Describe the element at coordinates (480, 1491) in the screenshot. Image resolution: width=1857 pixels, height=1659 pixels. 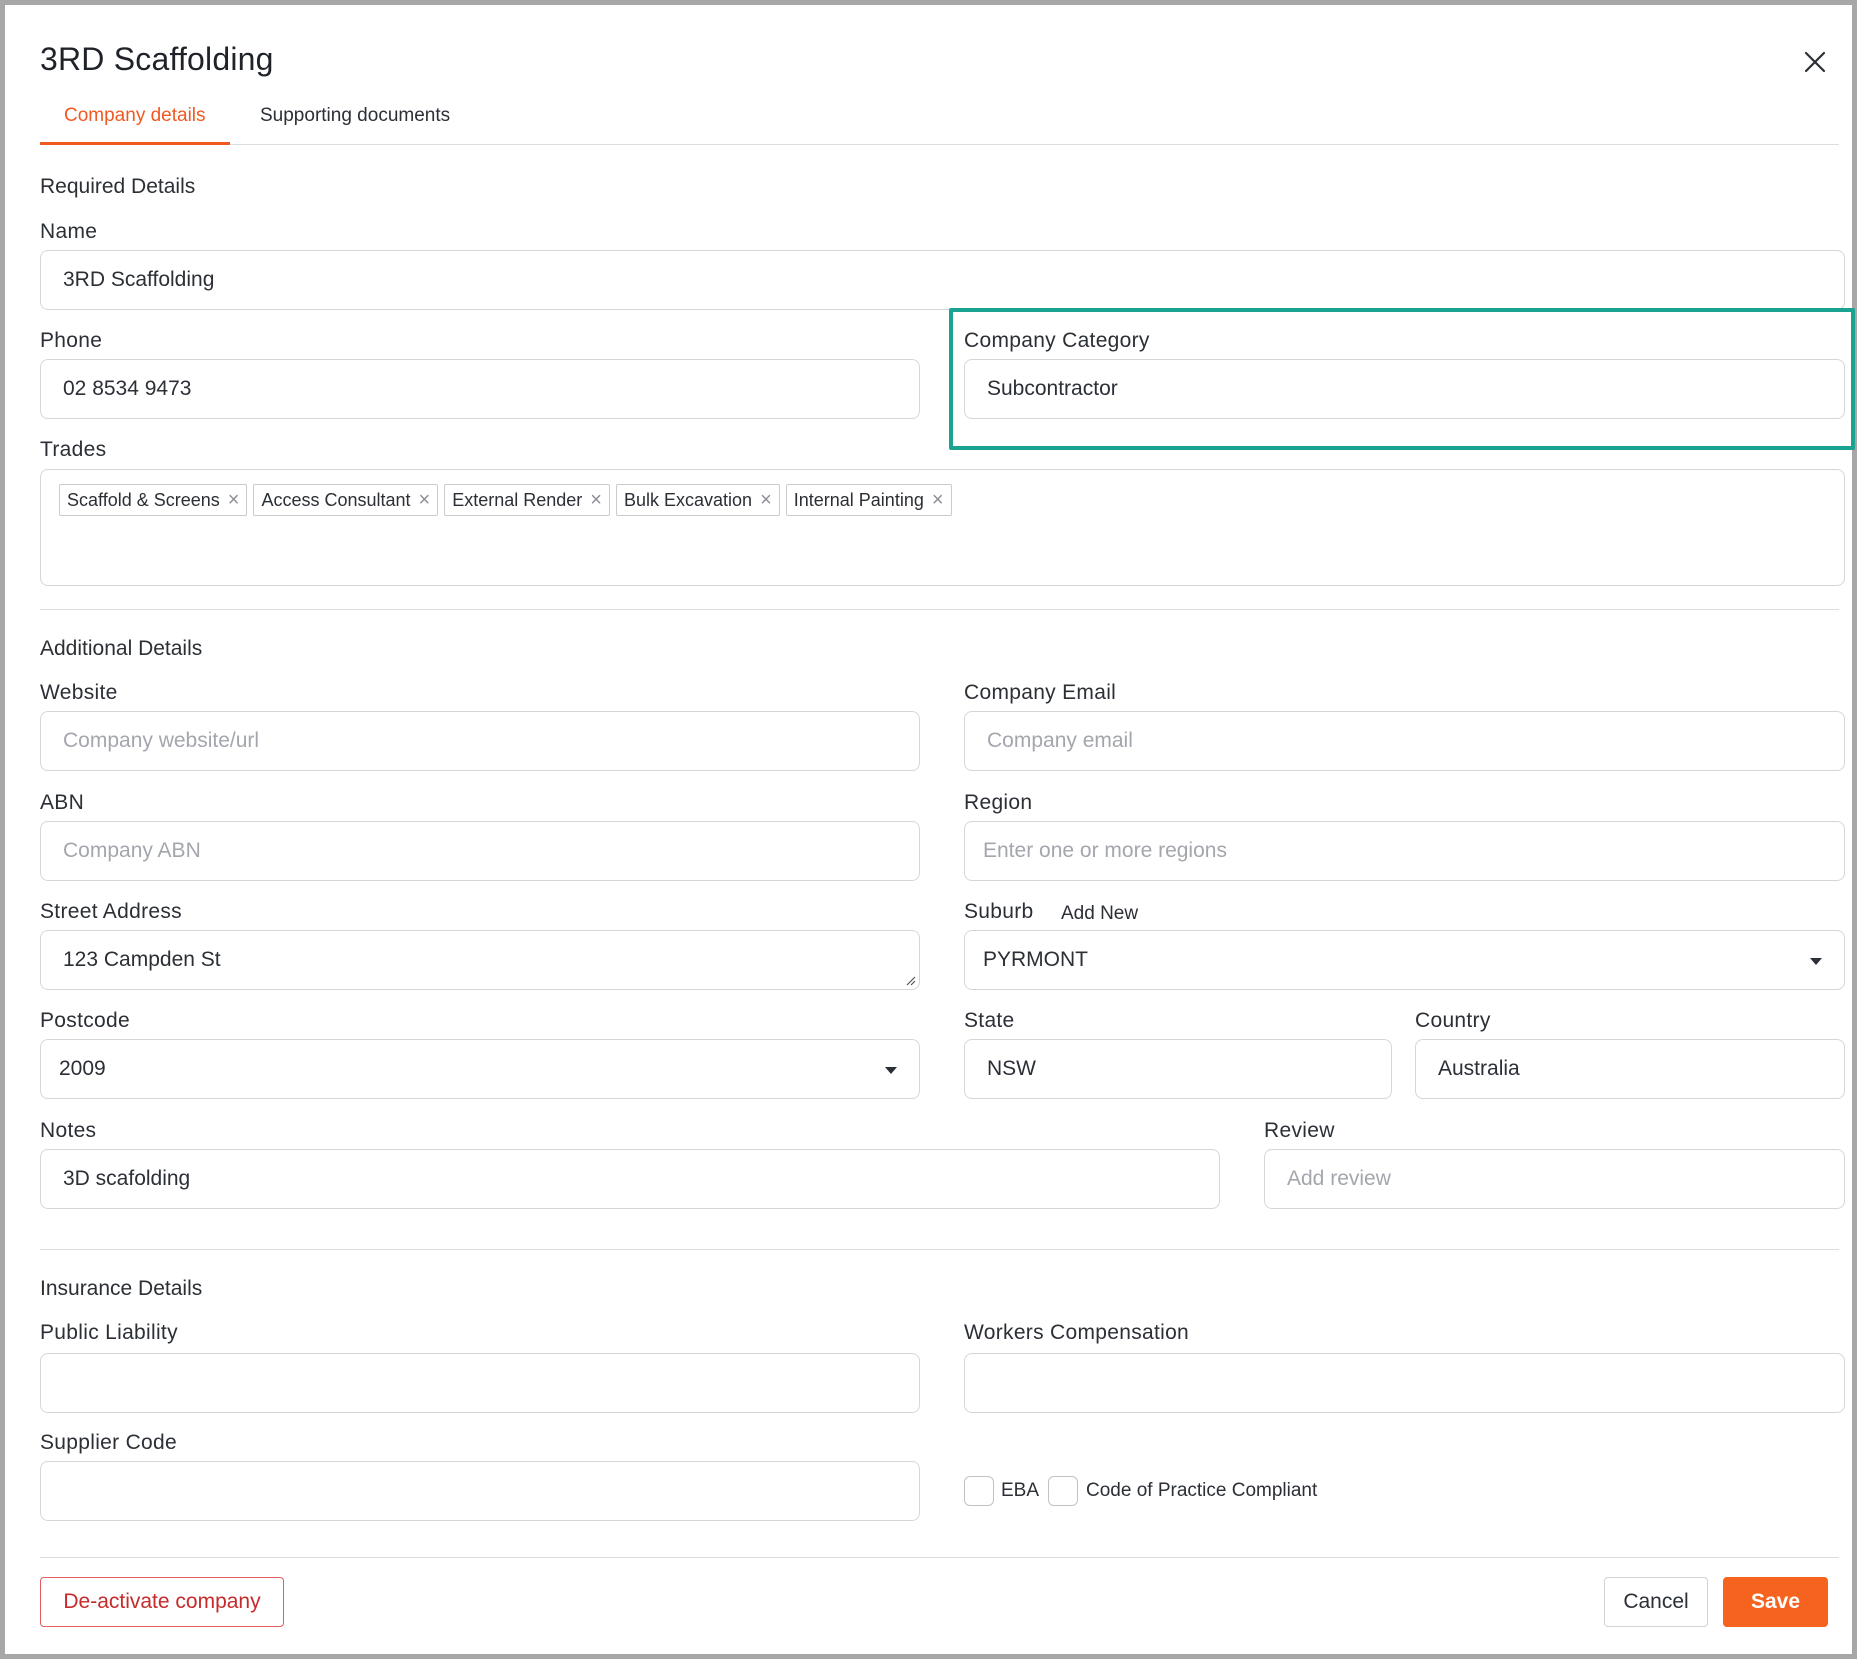
I see `supplier-code-input` at that location.